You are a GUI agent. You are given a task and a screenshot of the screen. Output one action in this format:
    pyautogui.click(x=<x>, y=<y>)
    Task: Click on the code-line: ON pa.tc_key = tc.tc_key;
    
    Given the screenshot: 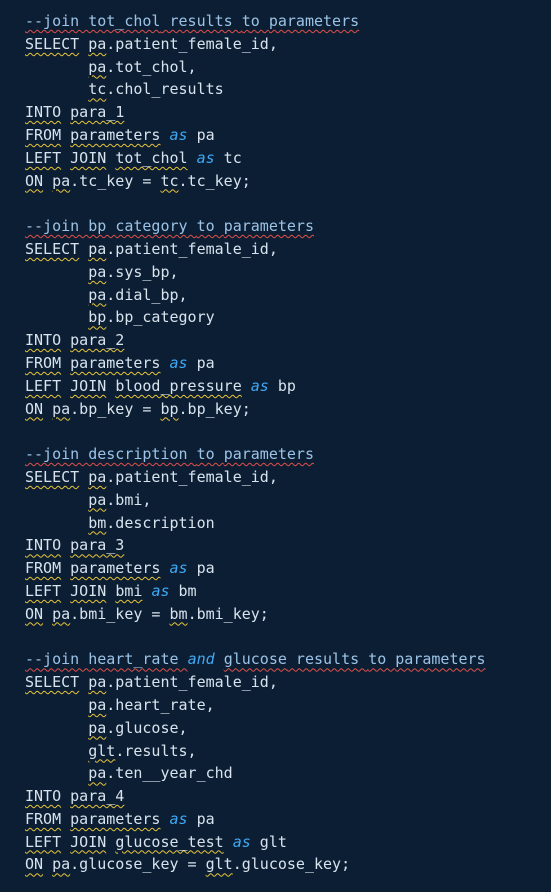 What is the action you would take?
    pyautogui.click(x=288, y=181)
    